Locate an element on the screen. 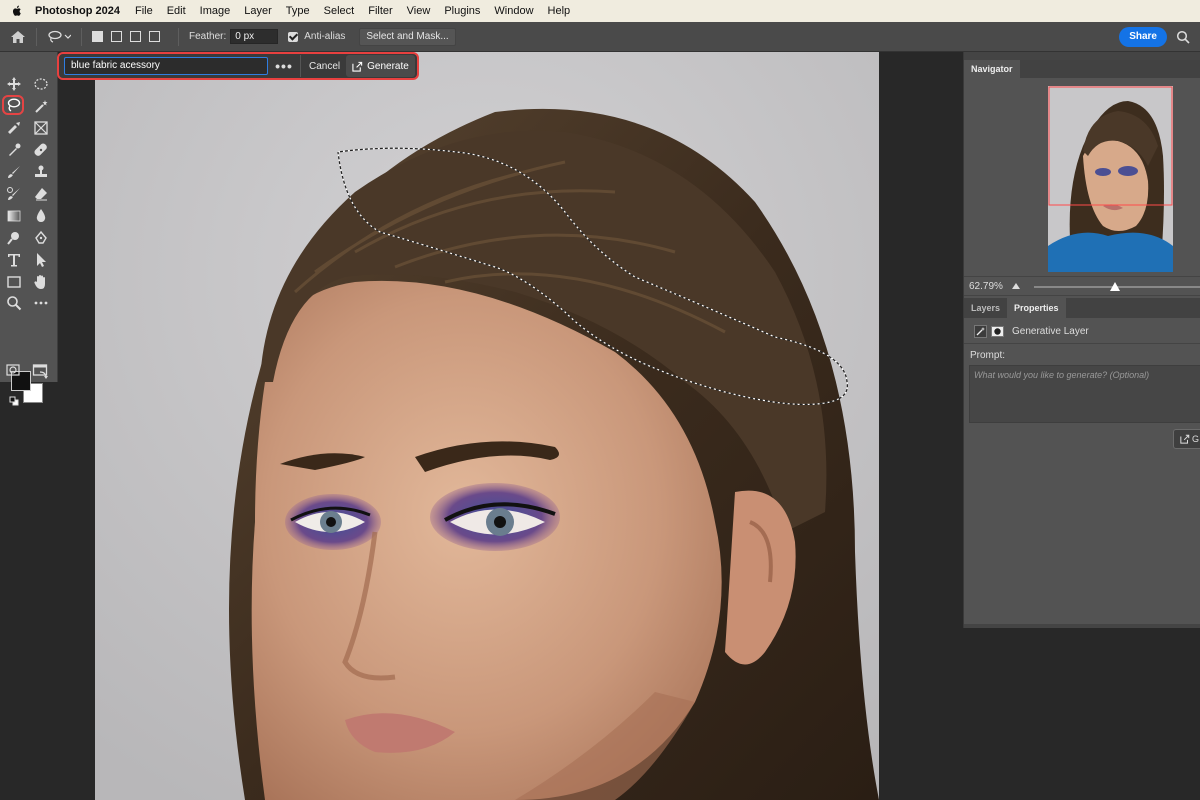 The image size is (1200, 800). menu-help: Help is located at coordinates (559, 11).